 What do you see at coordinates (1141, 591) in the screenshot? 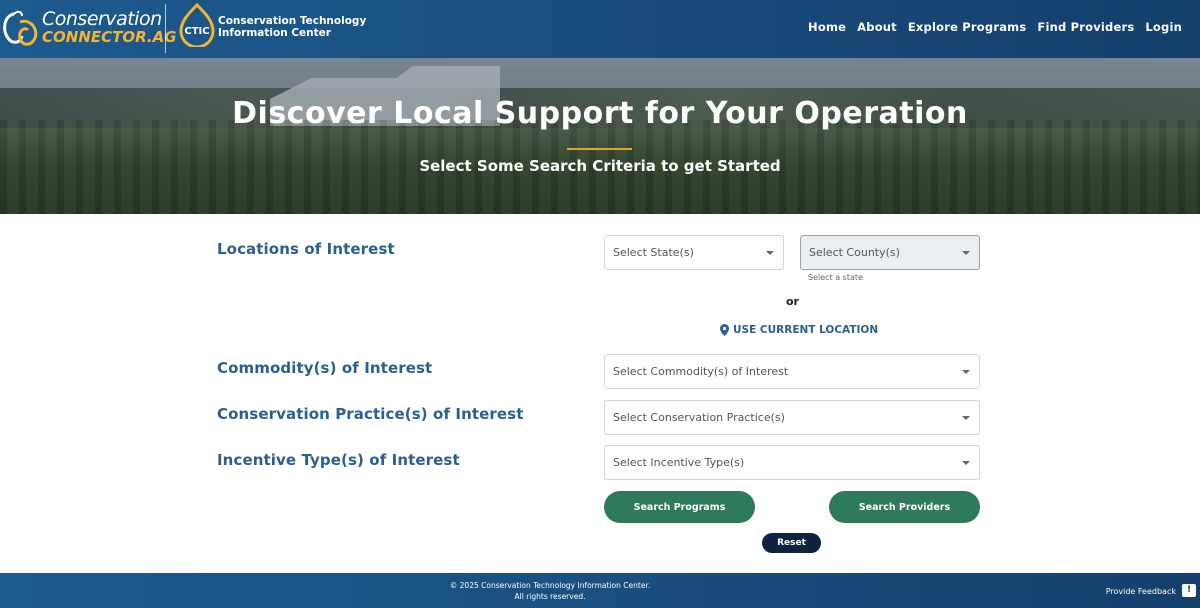
I see `provide-feedback-link: Provide Feedback` at bounding box center [1141, 591].